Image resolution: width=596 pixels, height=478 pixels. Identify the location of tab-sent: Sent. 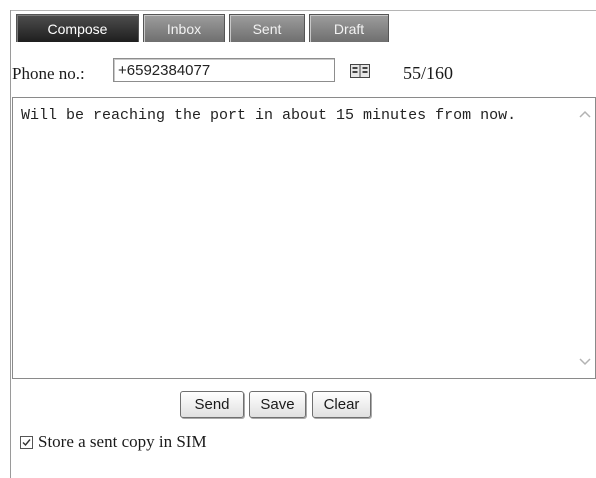
(267, 28).